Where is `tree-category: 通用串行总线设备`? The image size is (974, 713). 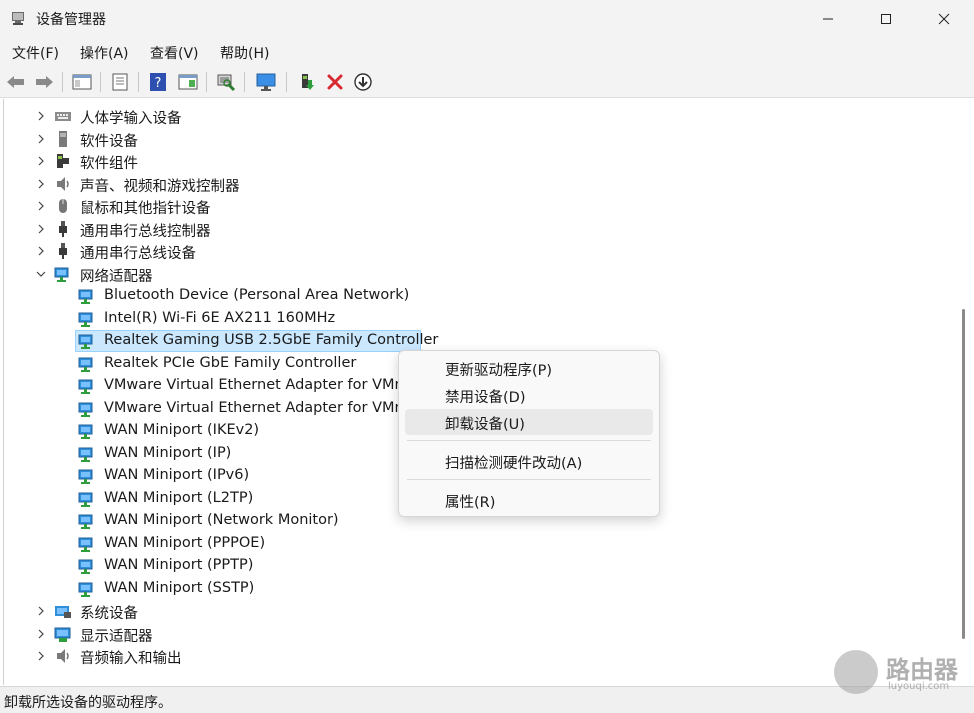
tree-category: 通用串行总线设备 is located at coordinates (454, 251).